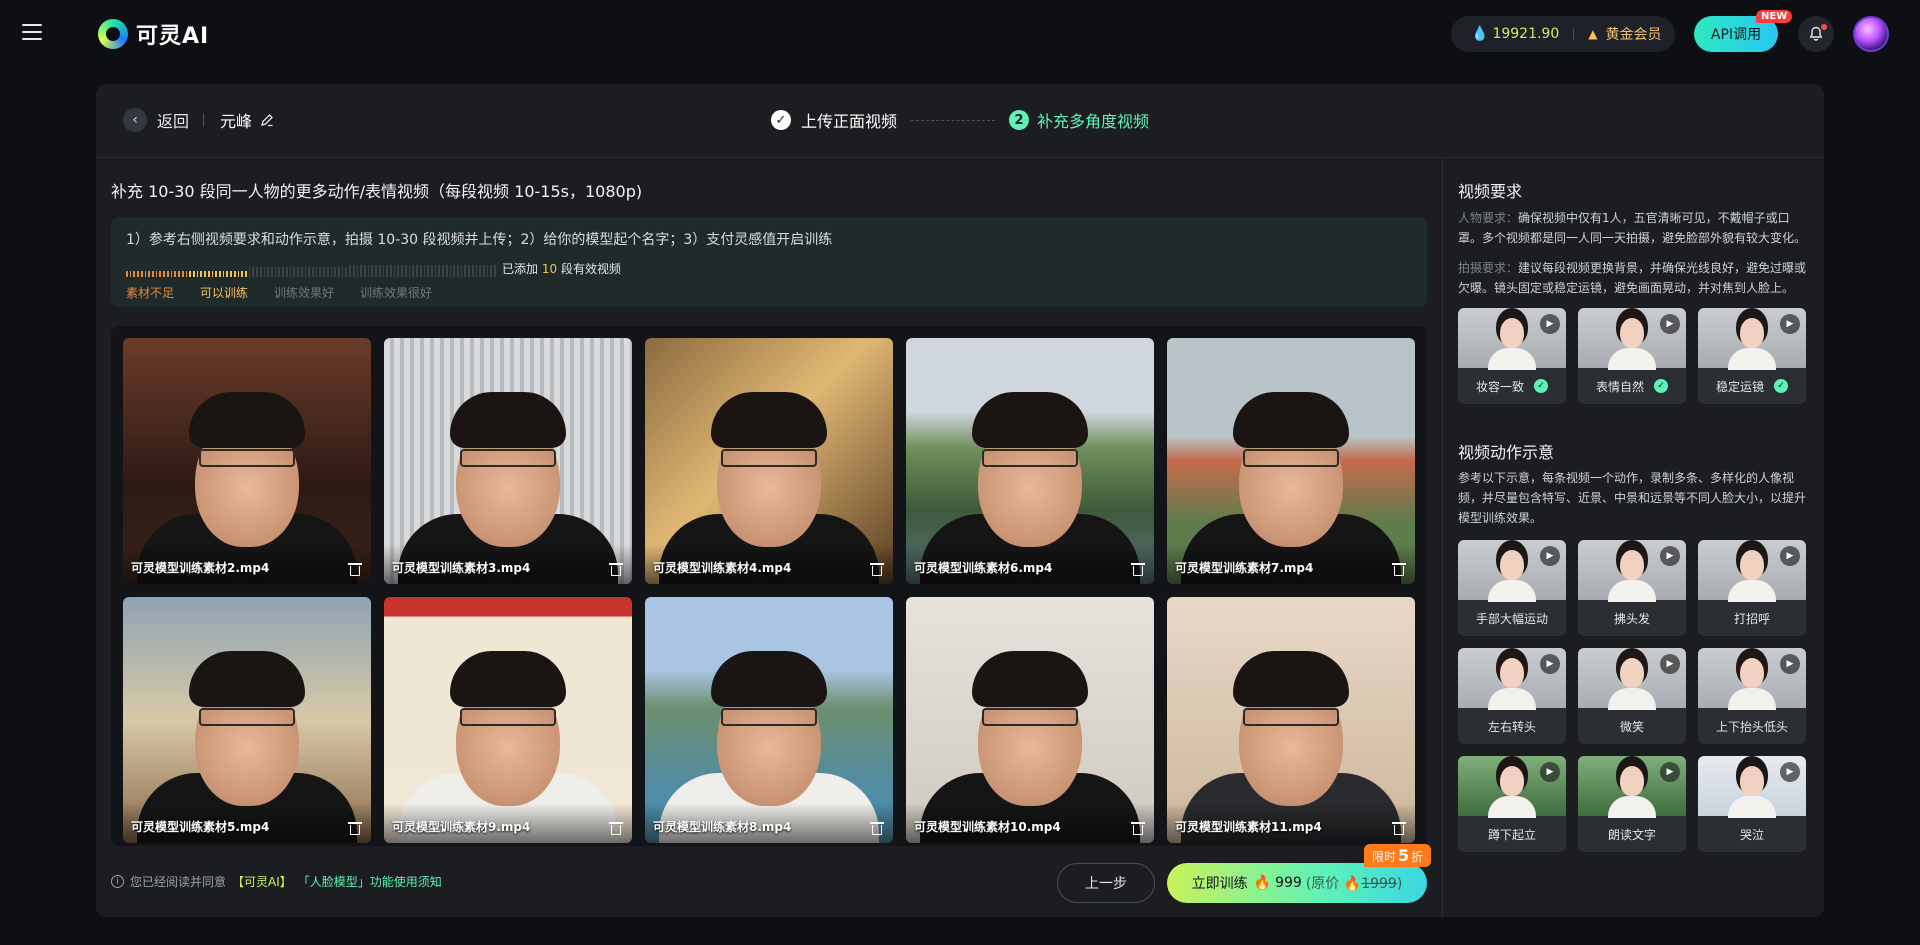 This screenshot has height=945, width=1920. I want to click on points-membership-pill: 💧 19921.90 ▲ 黄金会员, so click(1563, 34).